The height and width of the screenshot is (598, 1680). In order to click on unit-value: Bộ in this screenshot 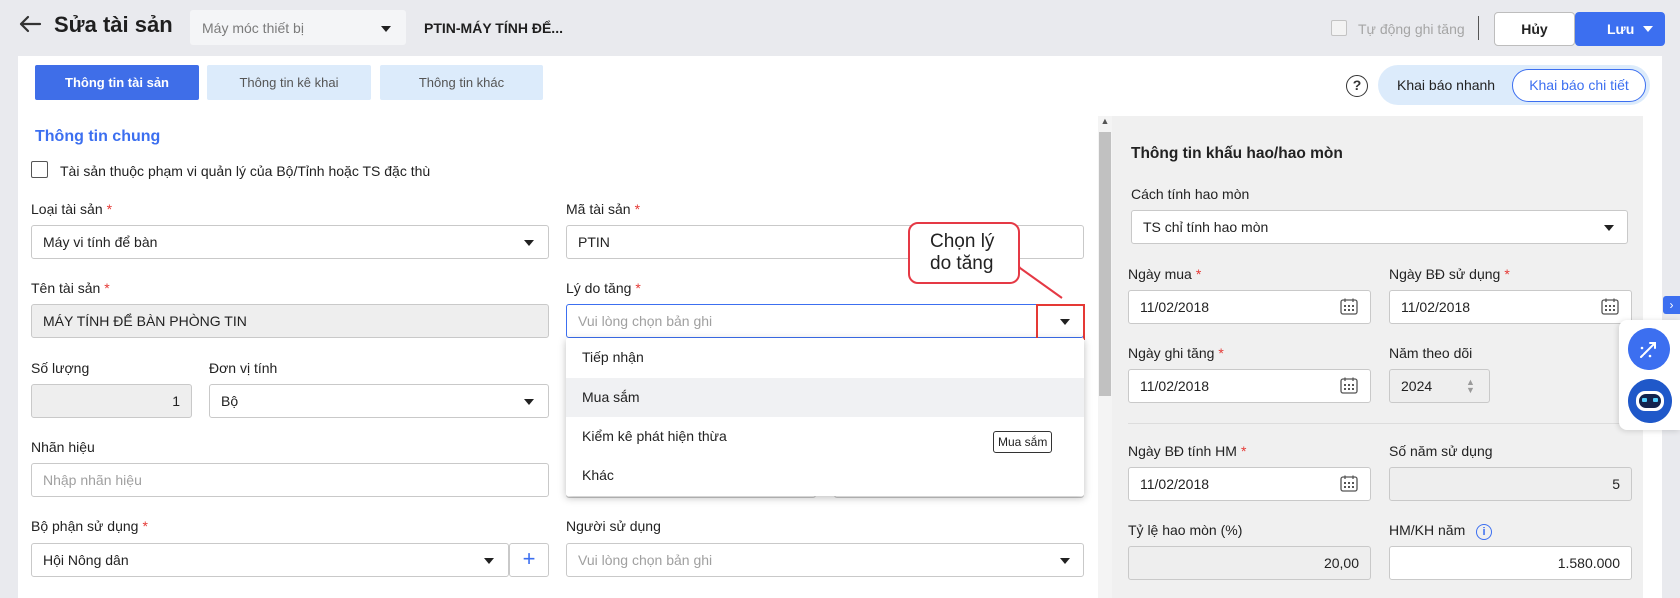, I will do `click(230, 401)`.